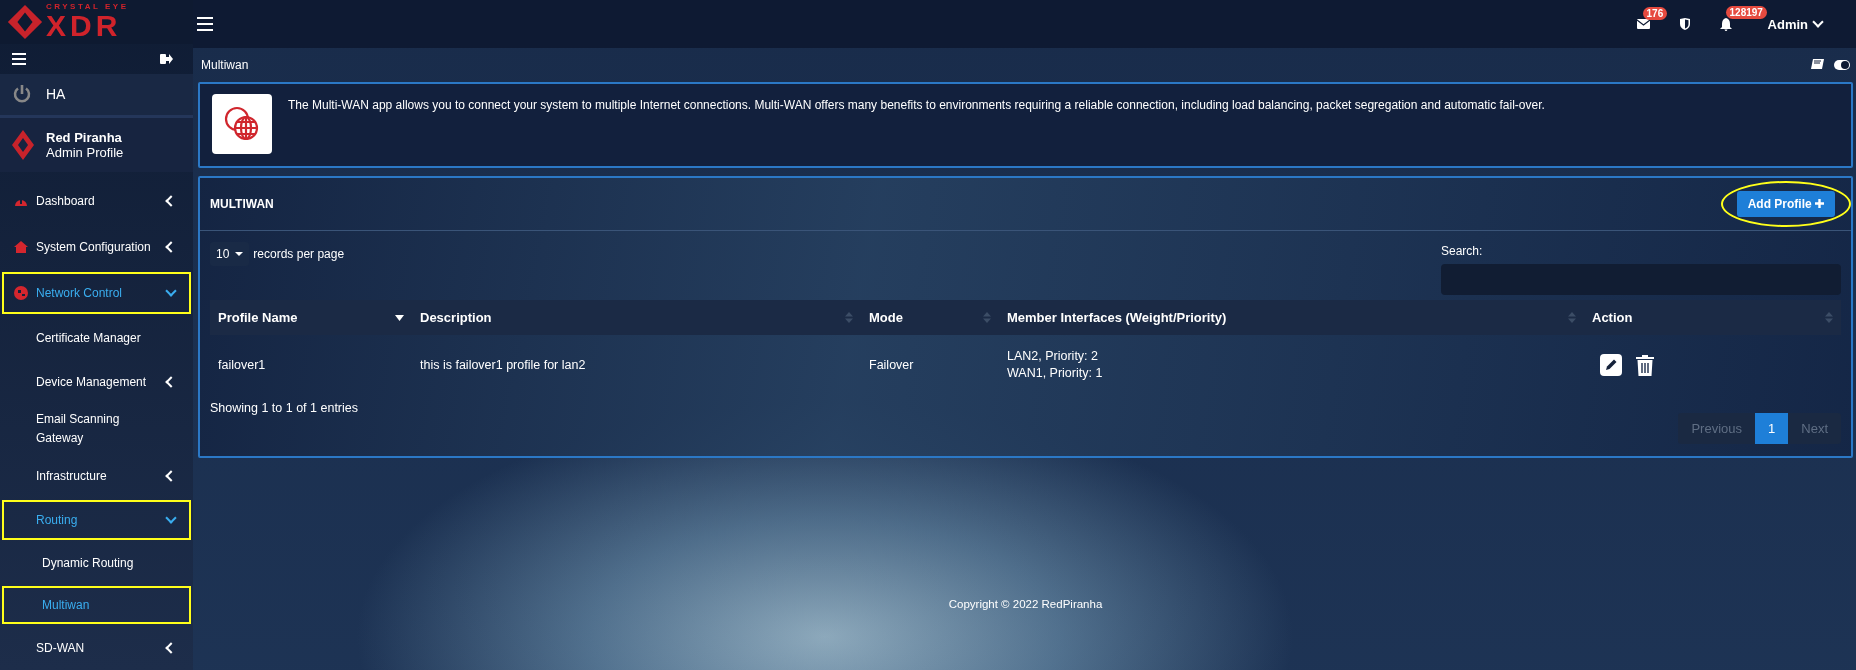 The height and width of the screenshot is (670, 1856). I want to click on nav-item: Device Management, so click(96, 382).